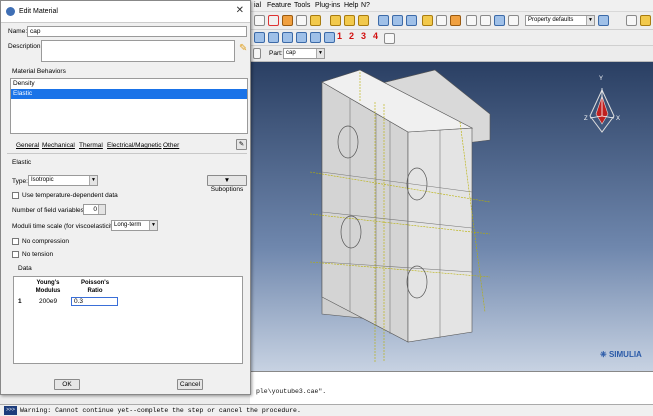  Describe the element at coordinates (397, 20) in the screenshot. I see `hidden-line-icon` at that location.